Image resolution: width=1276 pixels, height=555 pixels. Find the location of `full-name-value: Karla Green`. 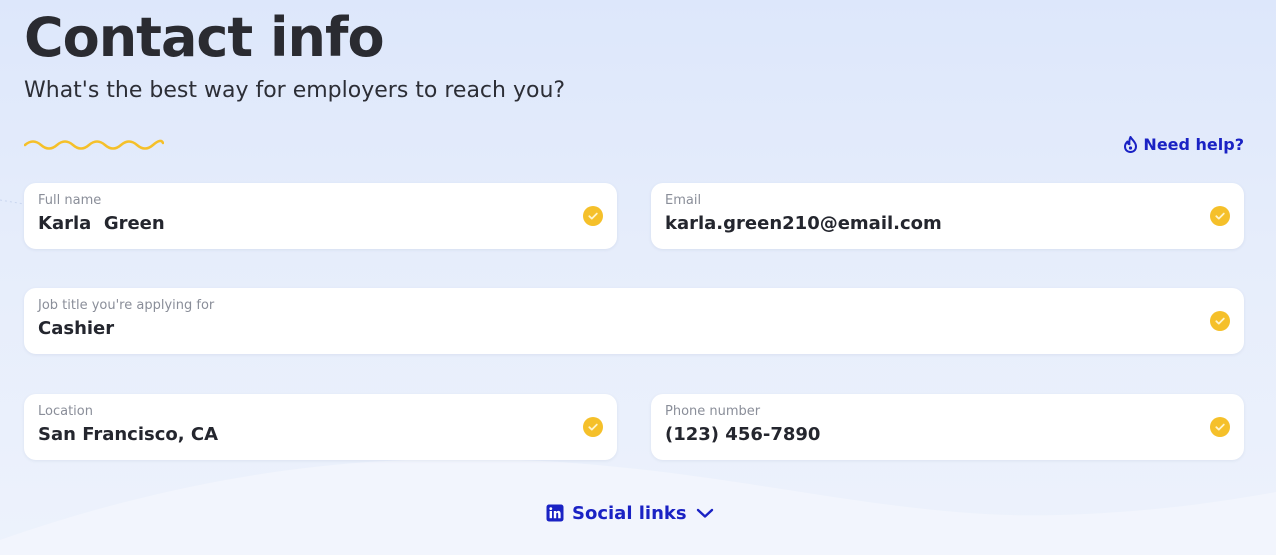

full-name-value: Karla Green is located at coordinates (101, 223).